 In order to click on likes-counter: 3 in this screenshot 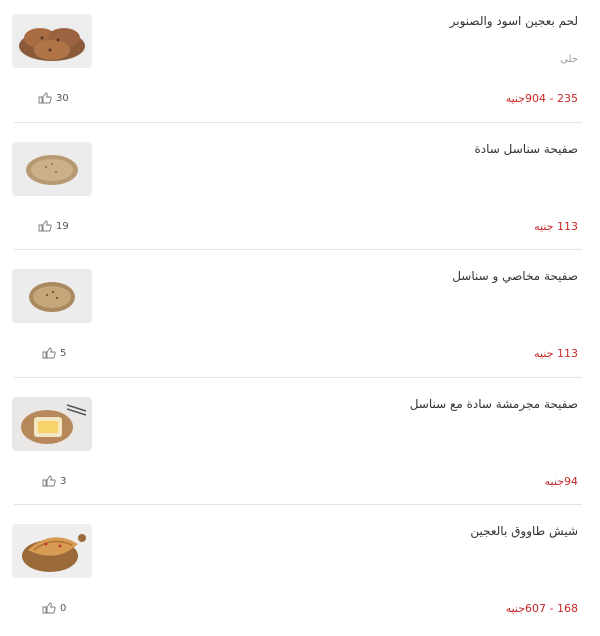, I will do `click(54, 481)`.